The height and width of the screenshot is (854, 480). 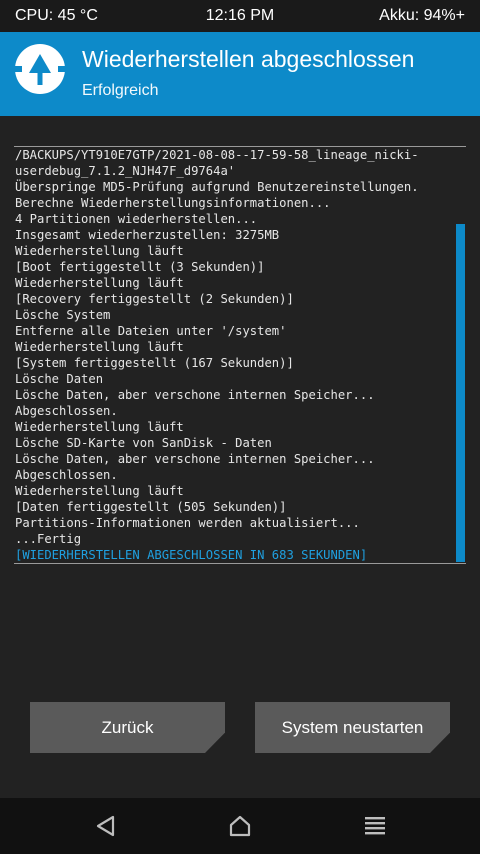 I want to click on back-button: Zurück, so click(x=127, y=727).